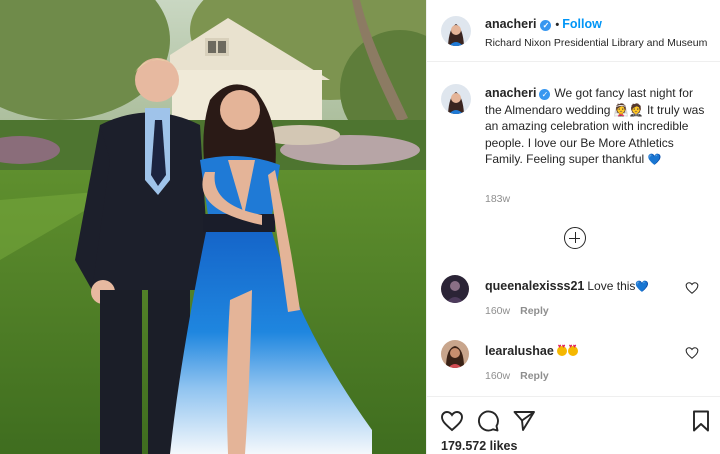  What do you see at coordinates (701, 421) in the screenshot?
I see `bookmark-icon` at bounding box center [701, 421].